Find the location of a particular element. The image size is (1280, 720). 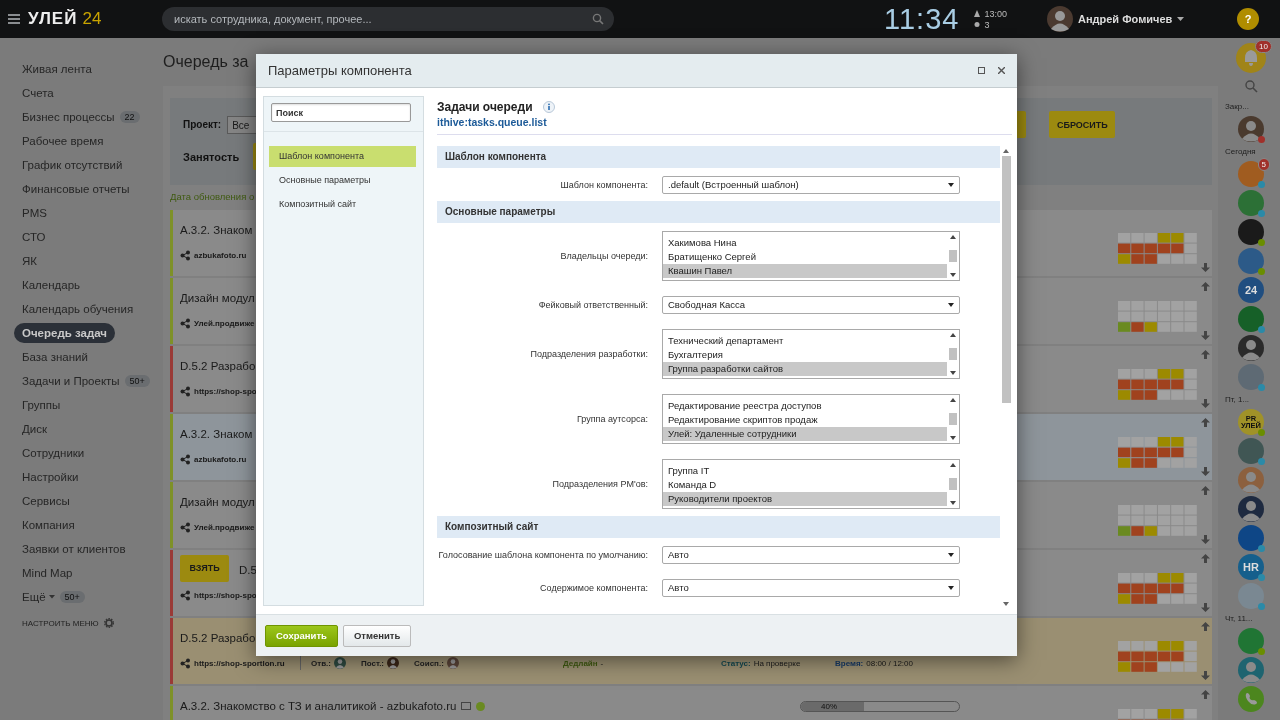

page-title: Очередь за is located at coordinates (206, 62).